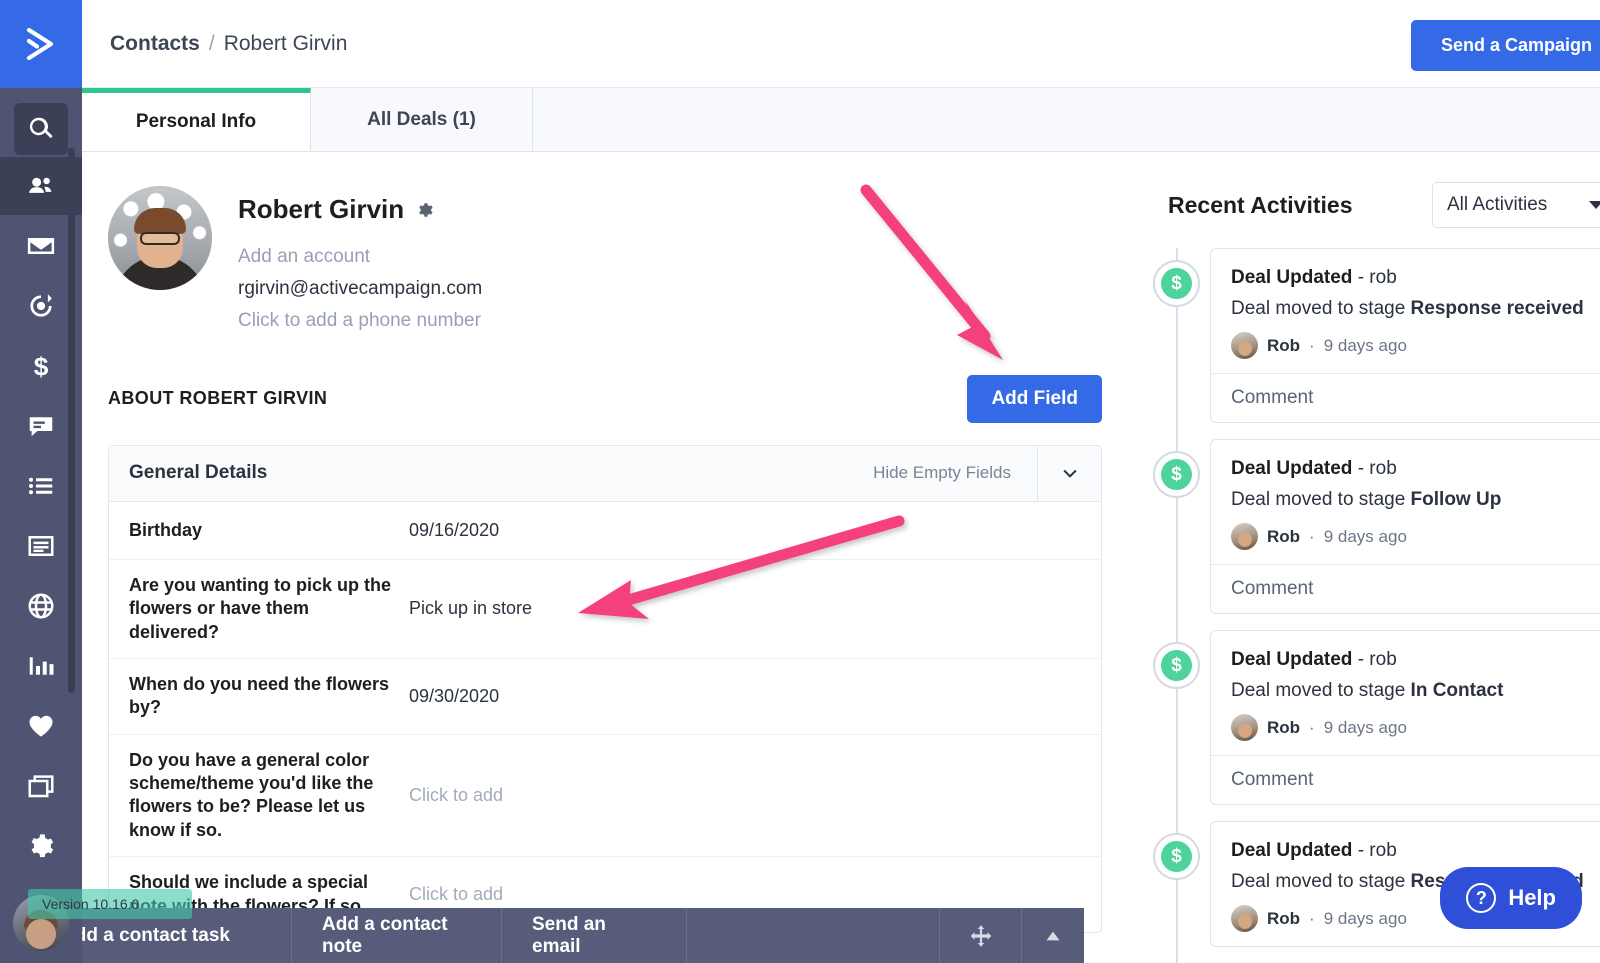 The image size is (1600, 963). I want to click on field-label: When do you need the flowers by?, so click(259, 695).